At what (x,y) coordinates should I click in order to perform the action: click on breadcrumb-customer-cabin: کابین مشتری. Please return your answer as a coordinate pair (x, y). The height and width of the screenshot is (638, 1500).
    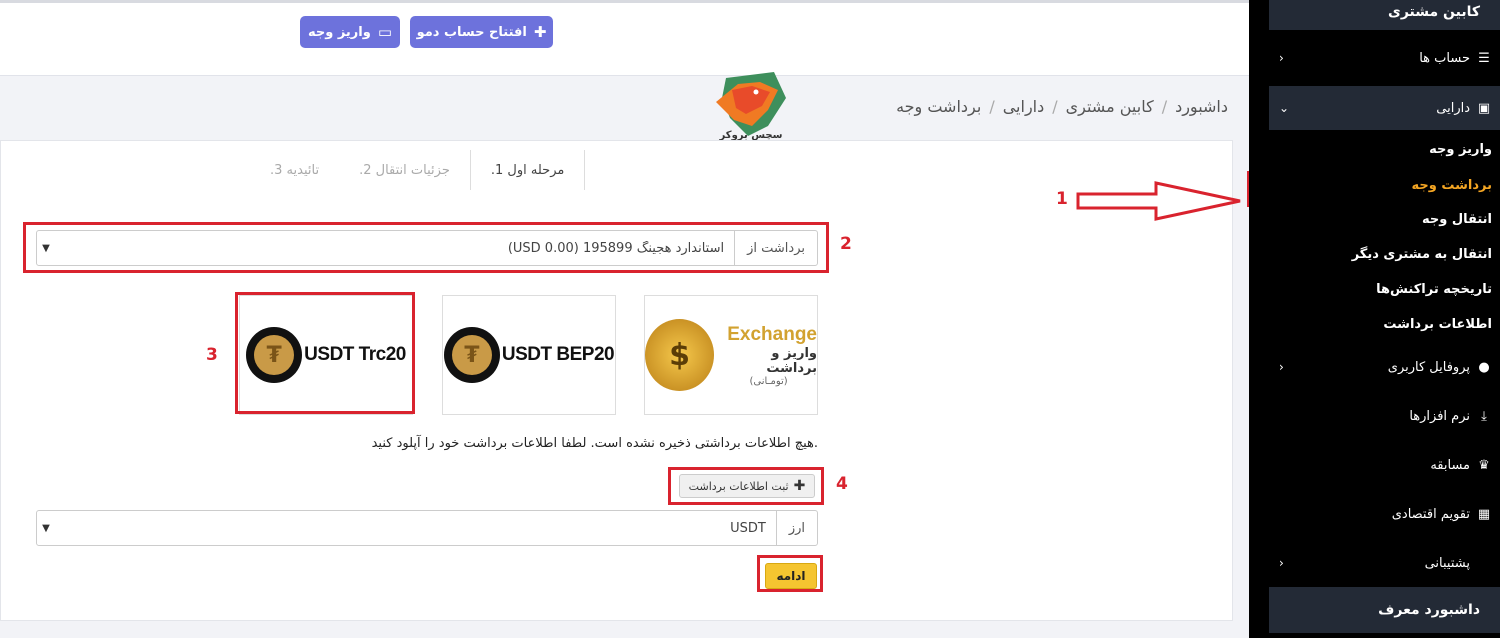
    Looking at the image, I should click on (1110, 106).